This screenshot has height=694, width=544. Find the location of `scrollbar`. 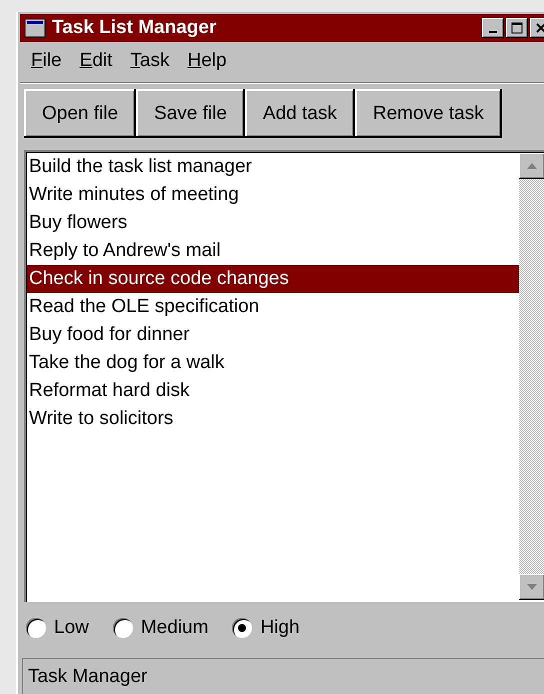

scrollbar is located at coordinates (531, 376).